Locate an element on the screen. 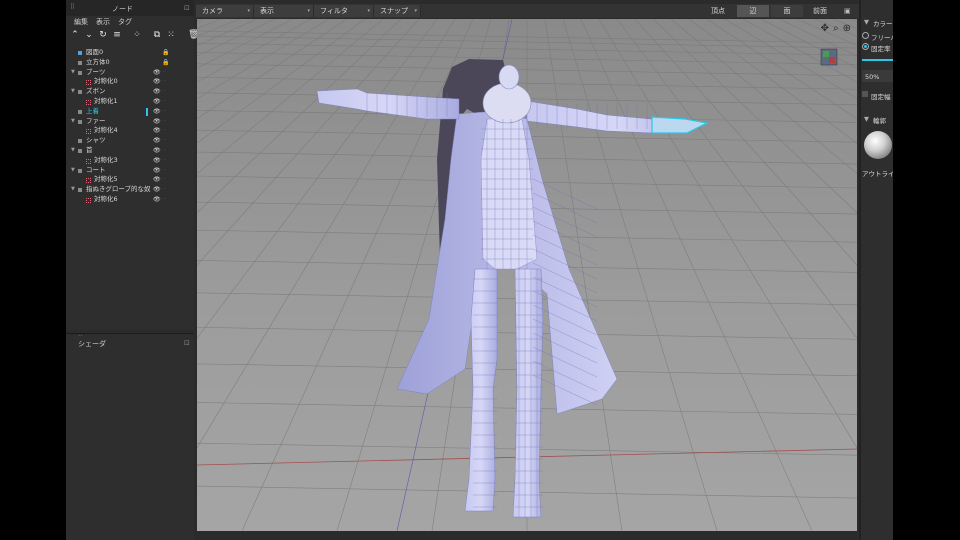  viewport-nav-icons: ✥ ⌕ ⊕ is located at coordinates (836, 28).